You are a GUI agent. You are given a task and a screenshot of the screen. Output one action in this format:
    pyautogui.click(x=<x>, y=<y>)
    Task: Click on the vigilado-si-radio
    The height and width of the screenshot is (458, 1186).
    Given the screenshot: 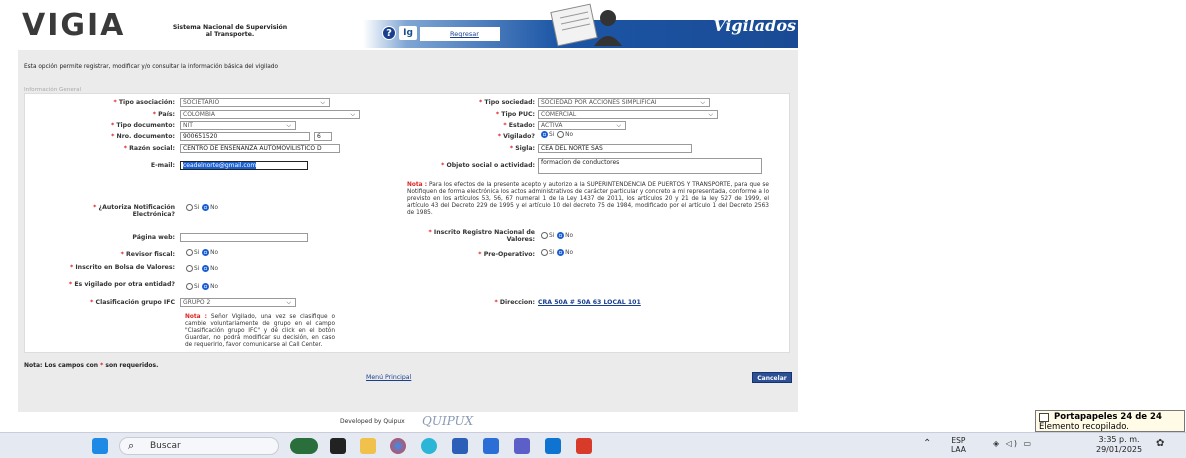 What is the action you would take?
    pyautogui.click(x=544, y=134)
    